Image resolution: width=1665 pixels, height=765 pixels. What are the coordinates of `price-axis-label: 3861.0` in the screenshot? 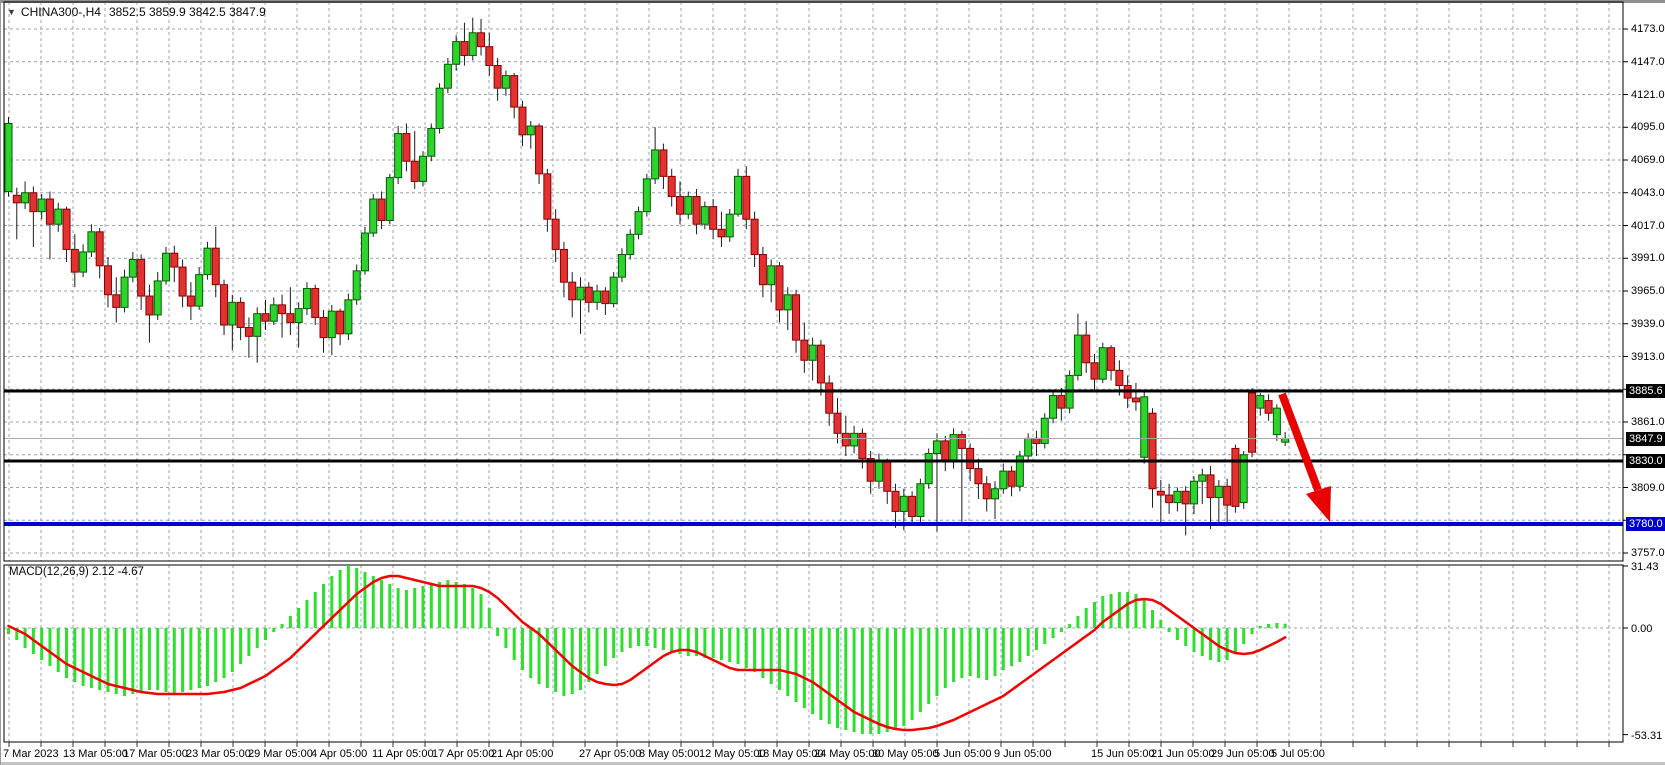 It's located at (1648, 422).